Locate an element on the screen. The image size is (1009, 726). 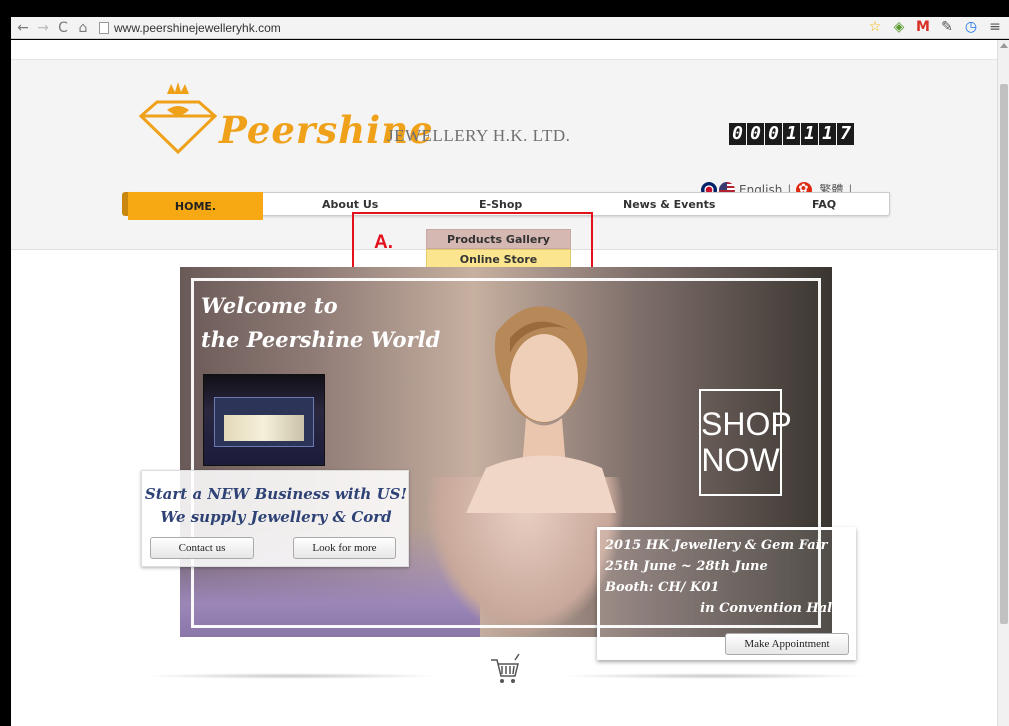
page-scrollbar is located at coordinates (1003, 383).